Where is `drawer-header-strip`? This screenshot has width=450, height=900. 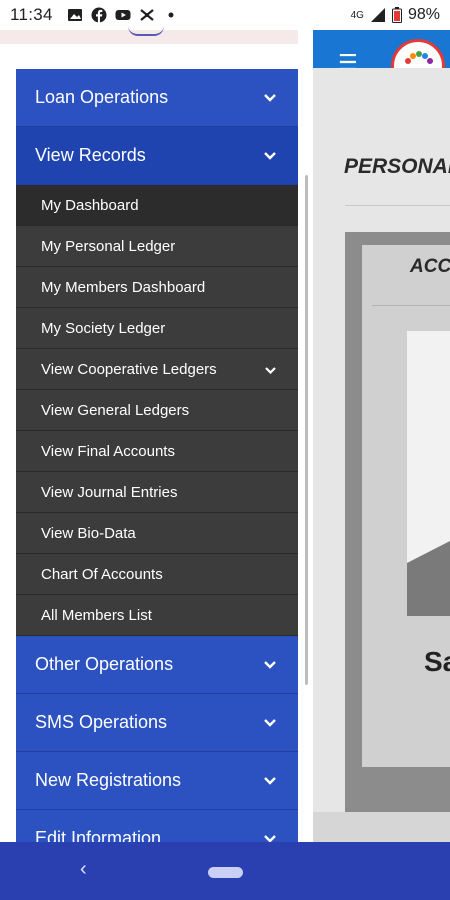 drawer-header-strip is located at coordinates (149, 37).